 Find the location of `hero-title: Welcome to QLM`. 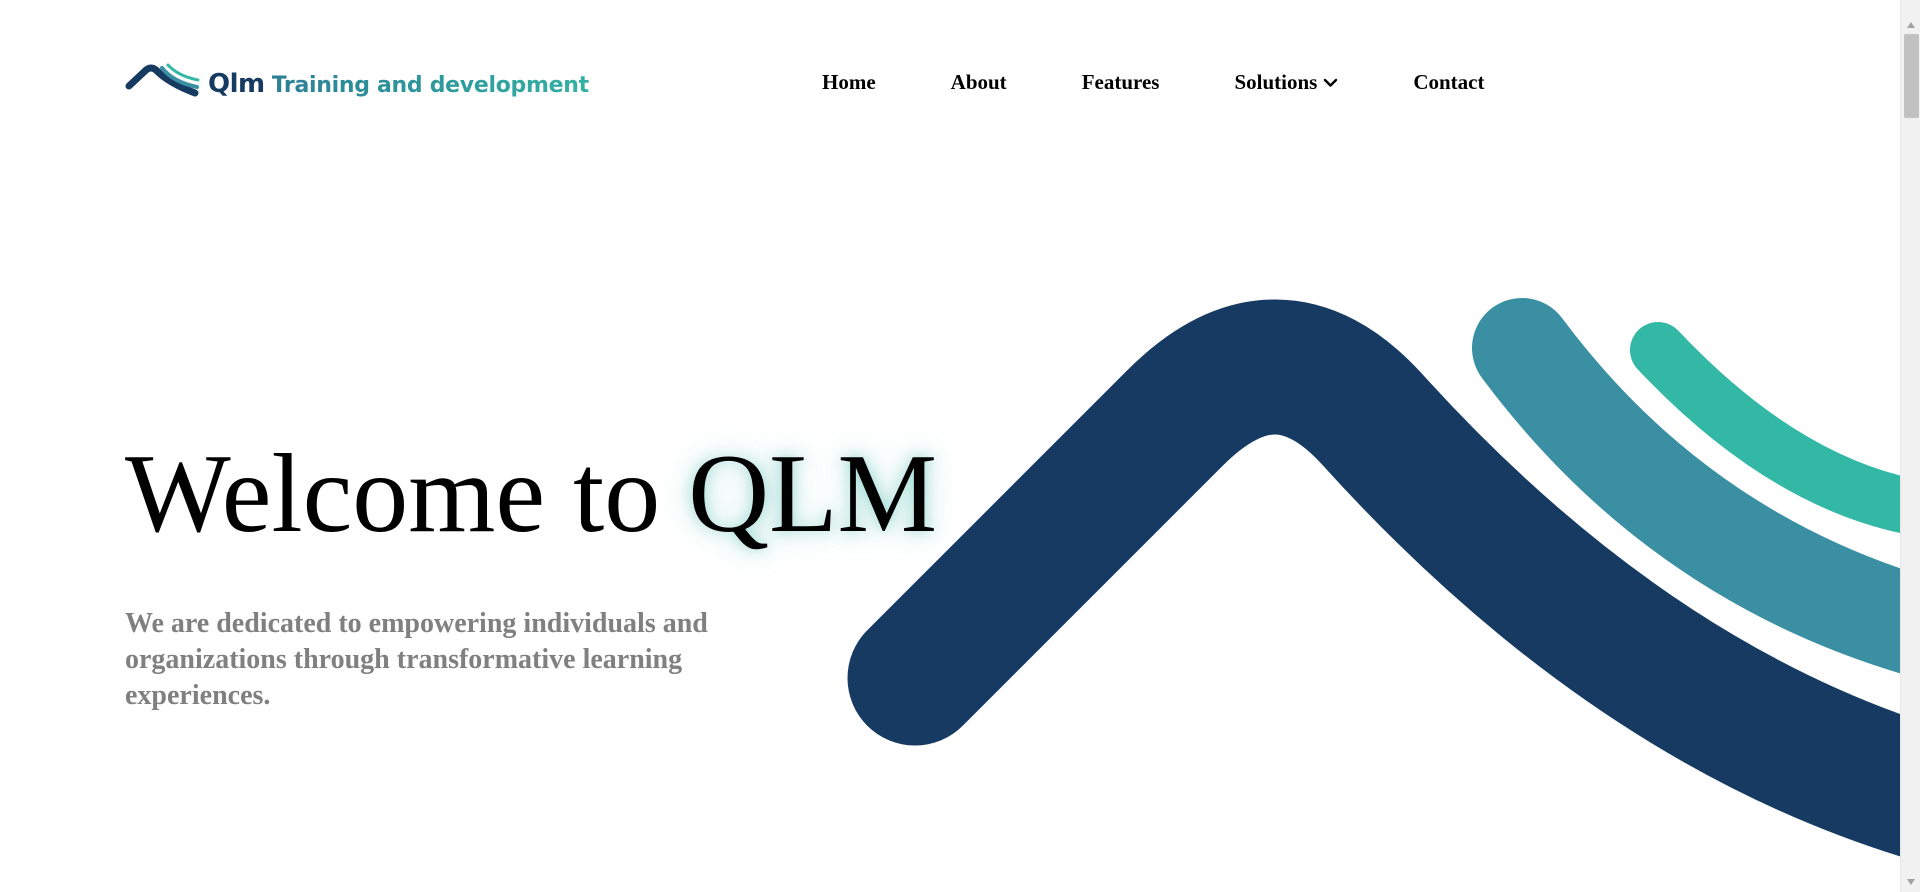

hero-title: Welcome to QLM is located at coordinates (531, 494).